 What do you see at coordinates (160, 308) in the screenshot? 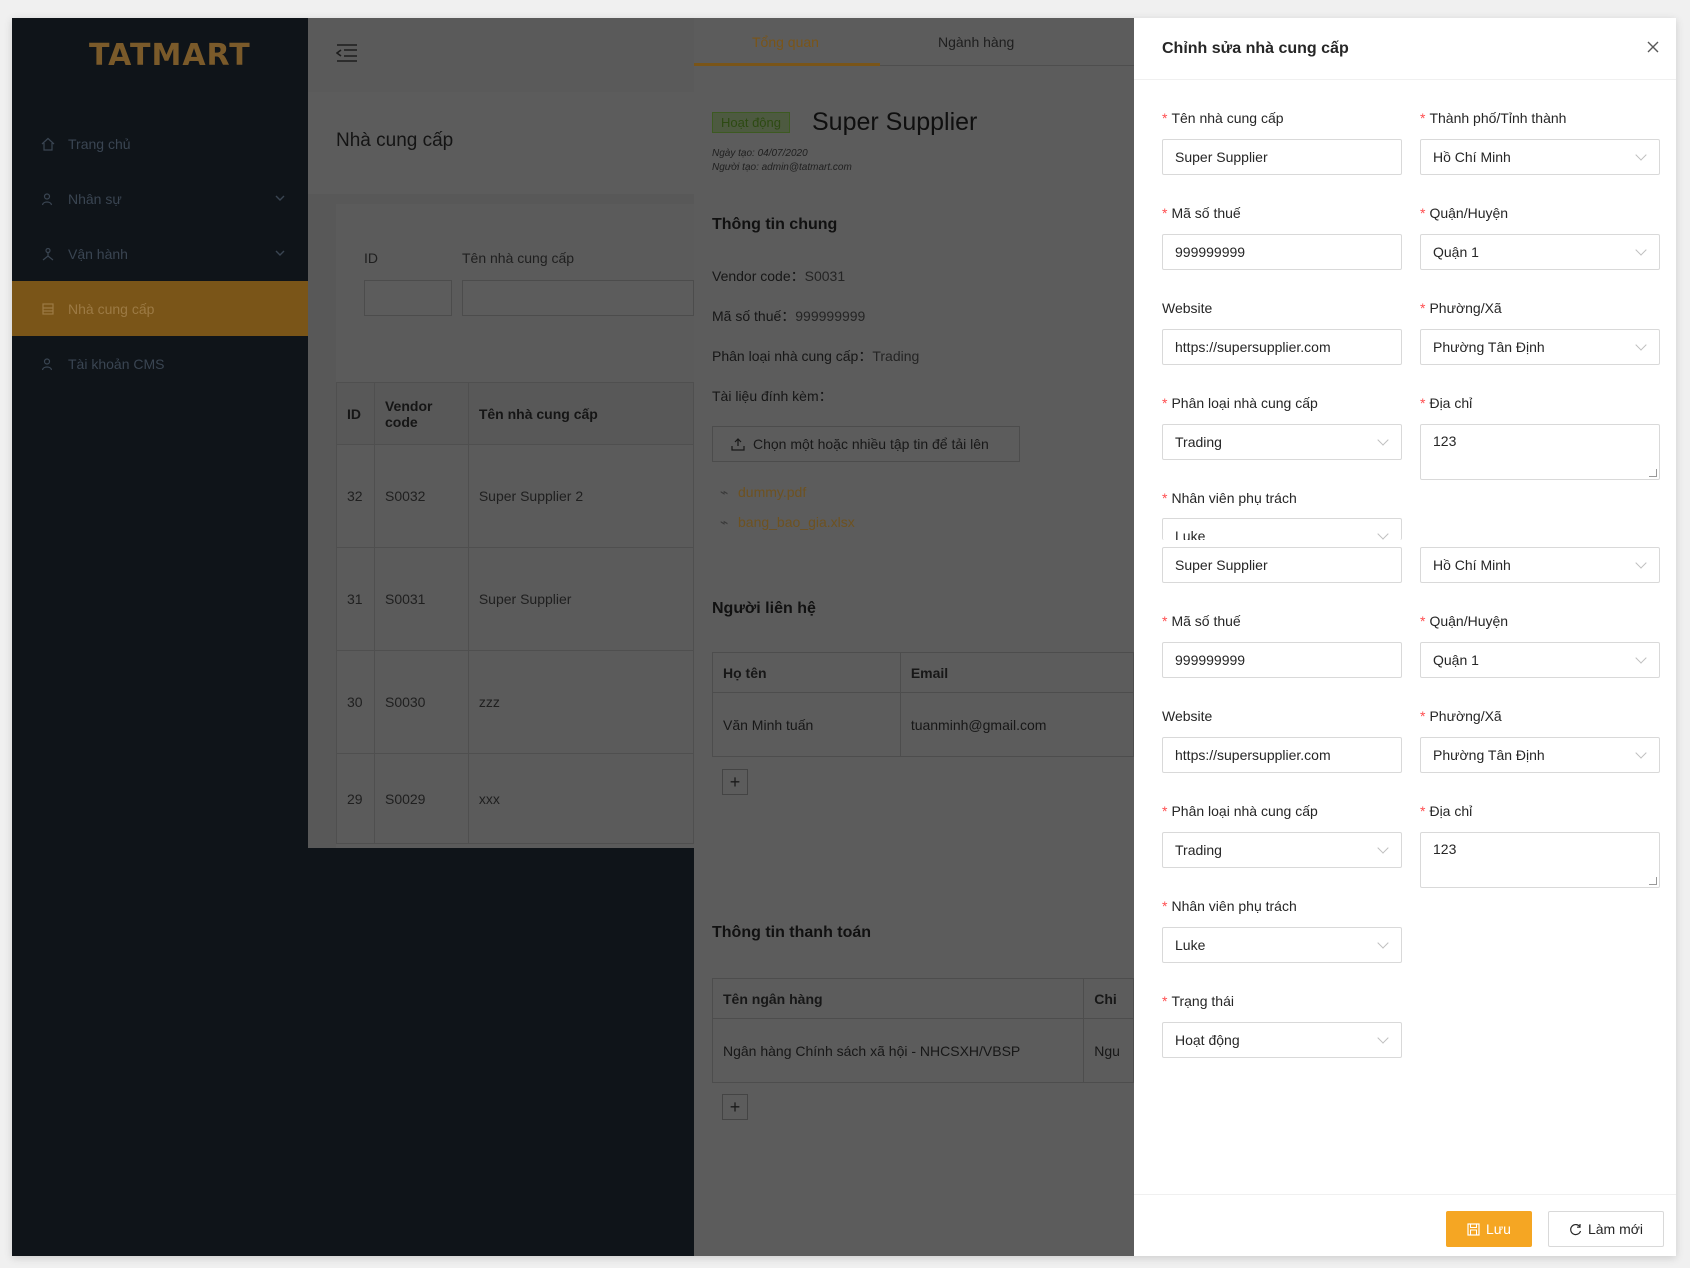
I see `sidebar-item-supplier: Nhà cung cấp` at bounding box center [160, 308].